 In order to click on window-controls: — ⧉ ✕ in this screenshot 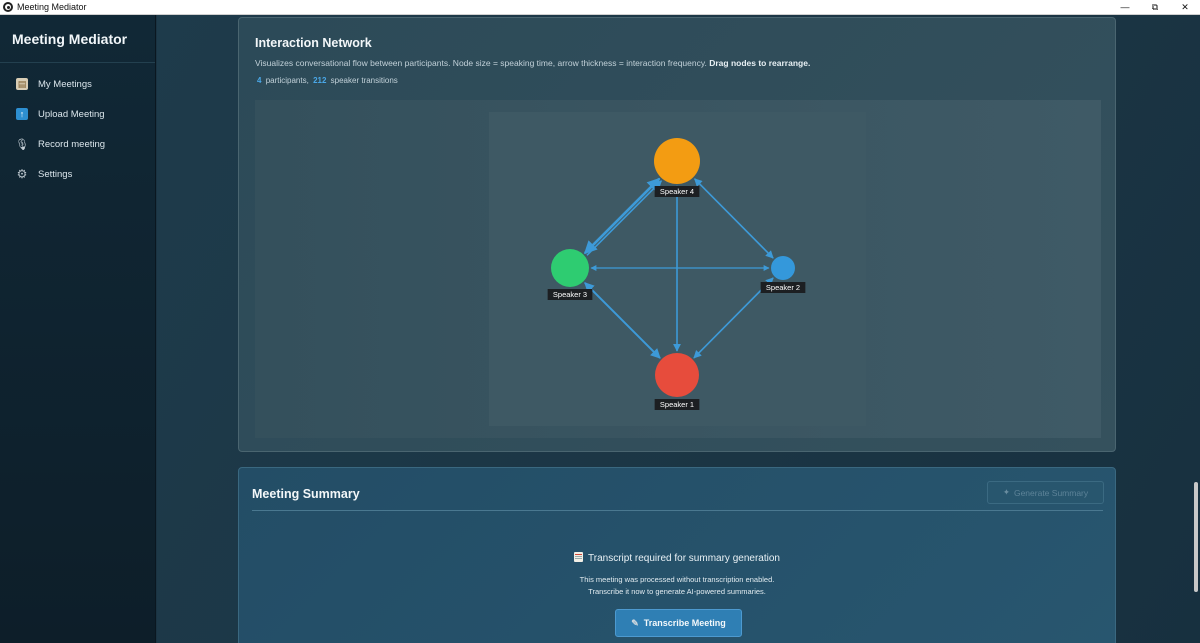, I will do `click(1155, 7)`.